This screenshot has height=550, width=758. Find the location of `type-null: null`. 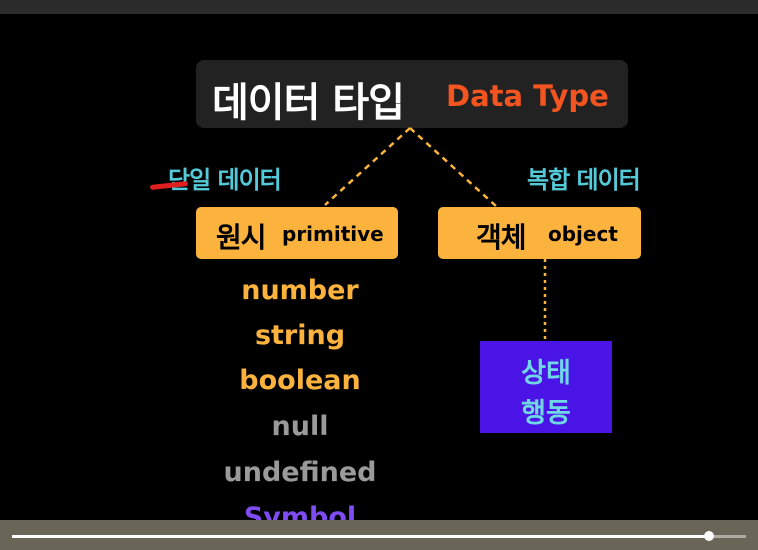

type-null: null is located at coordinates (300, 426).